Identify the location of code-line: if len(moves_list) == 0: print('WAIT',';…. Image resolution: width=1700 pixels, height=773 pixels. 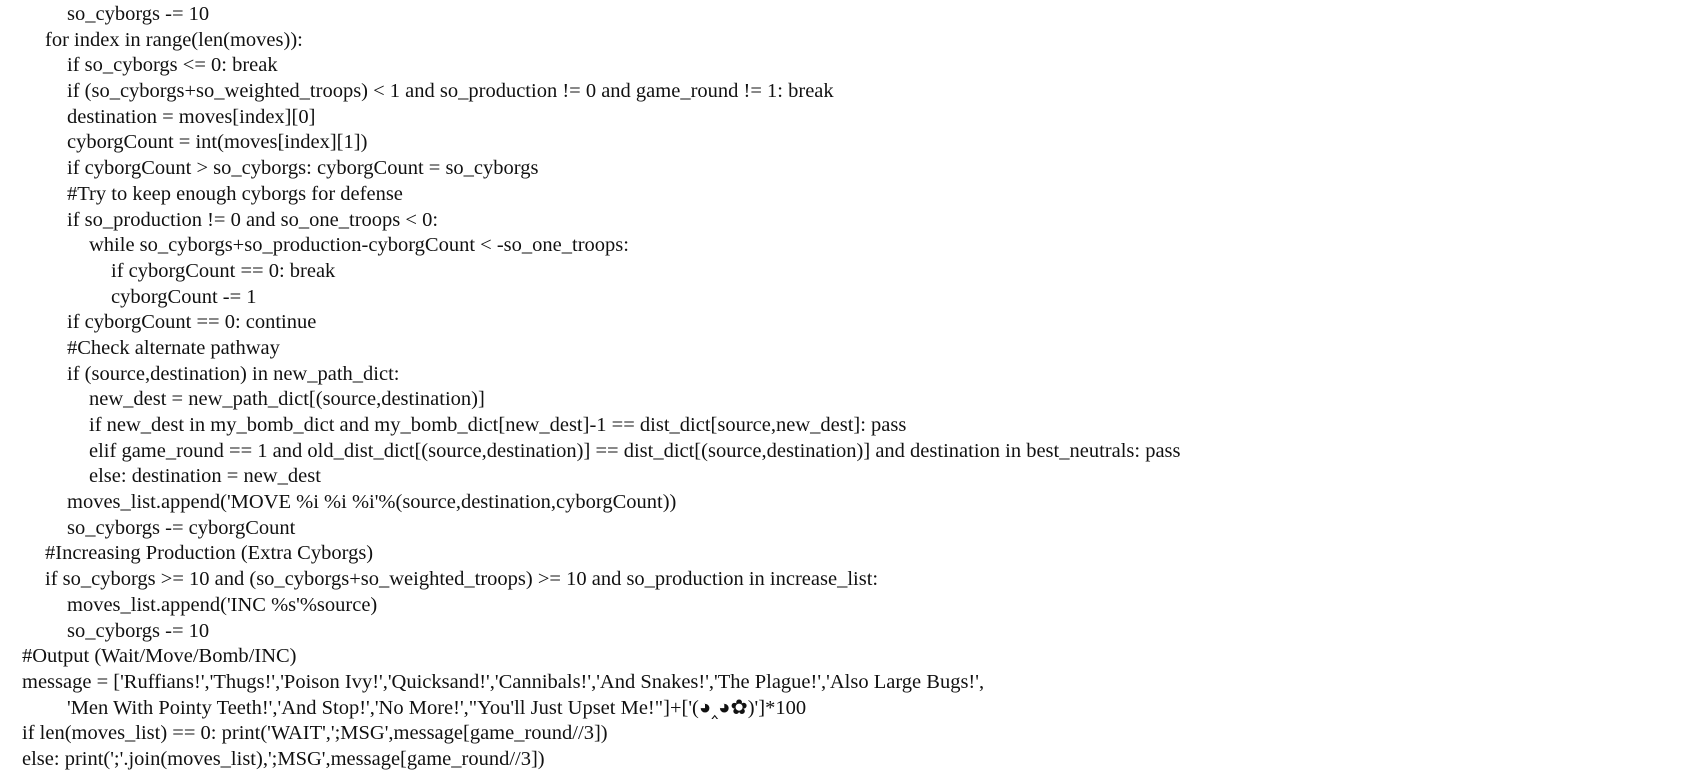
(315, 733).